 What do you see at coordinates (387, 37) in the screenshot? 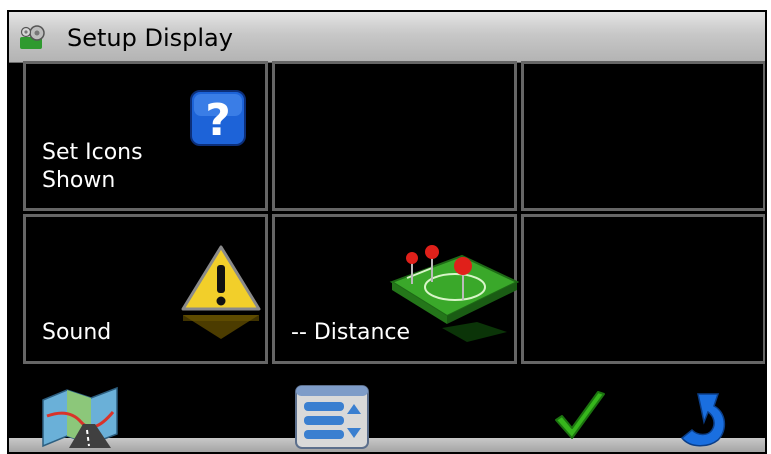
I see `title-bar: Setup Display` at bounding box center [387, 37].